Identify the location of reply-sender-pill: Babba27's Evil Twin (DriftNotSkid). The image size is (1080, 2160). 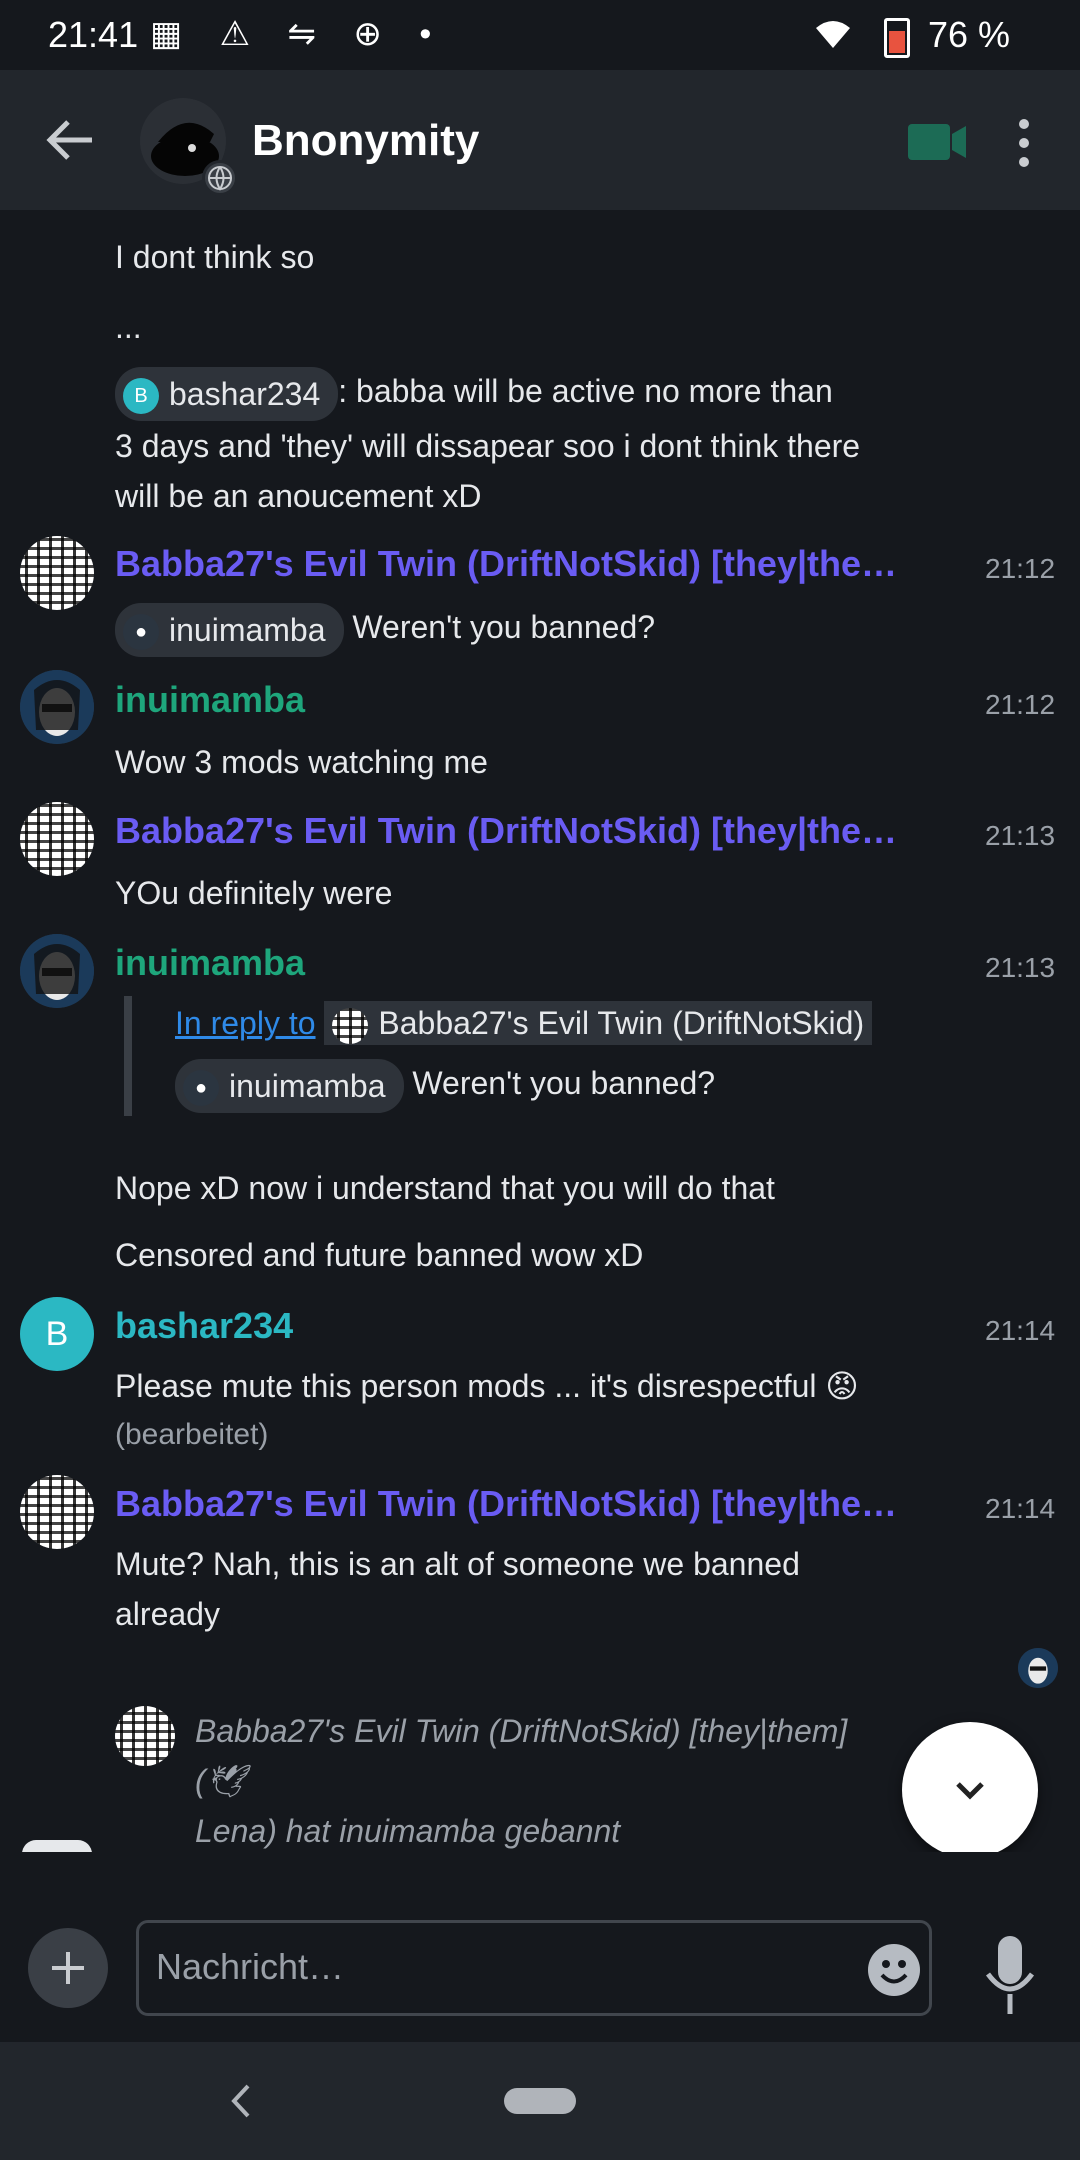
(598, 1023).